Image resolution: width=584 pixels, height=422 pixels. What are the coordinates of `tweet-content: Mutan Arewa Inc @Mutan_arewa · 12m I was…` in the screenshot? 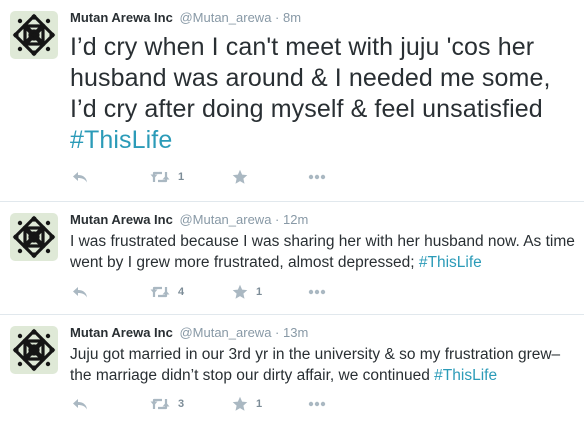 It's located at (323, 242).